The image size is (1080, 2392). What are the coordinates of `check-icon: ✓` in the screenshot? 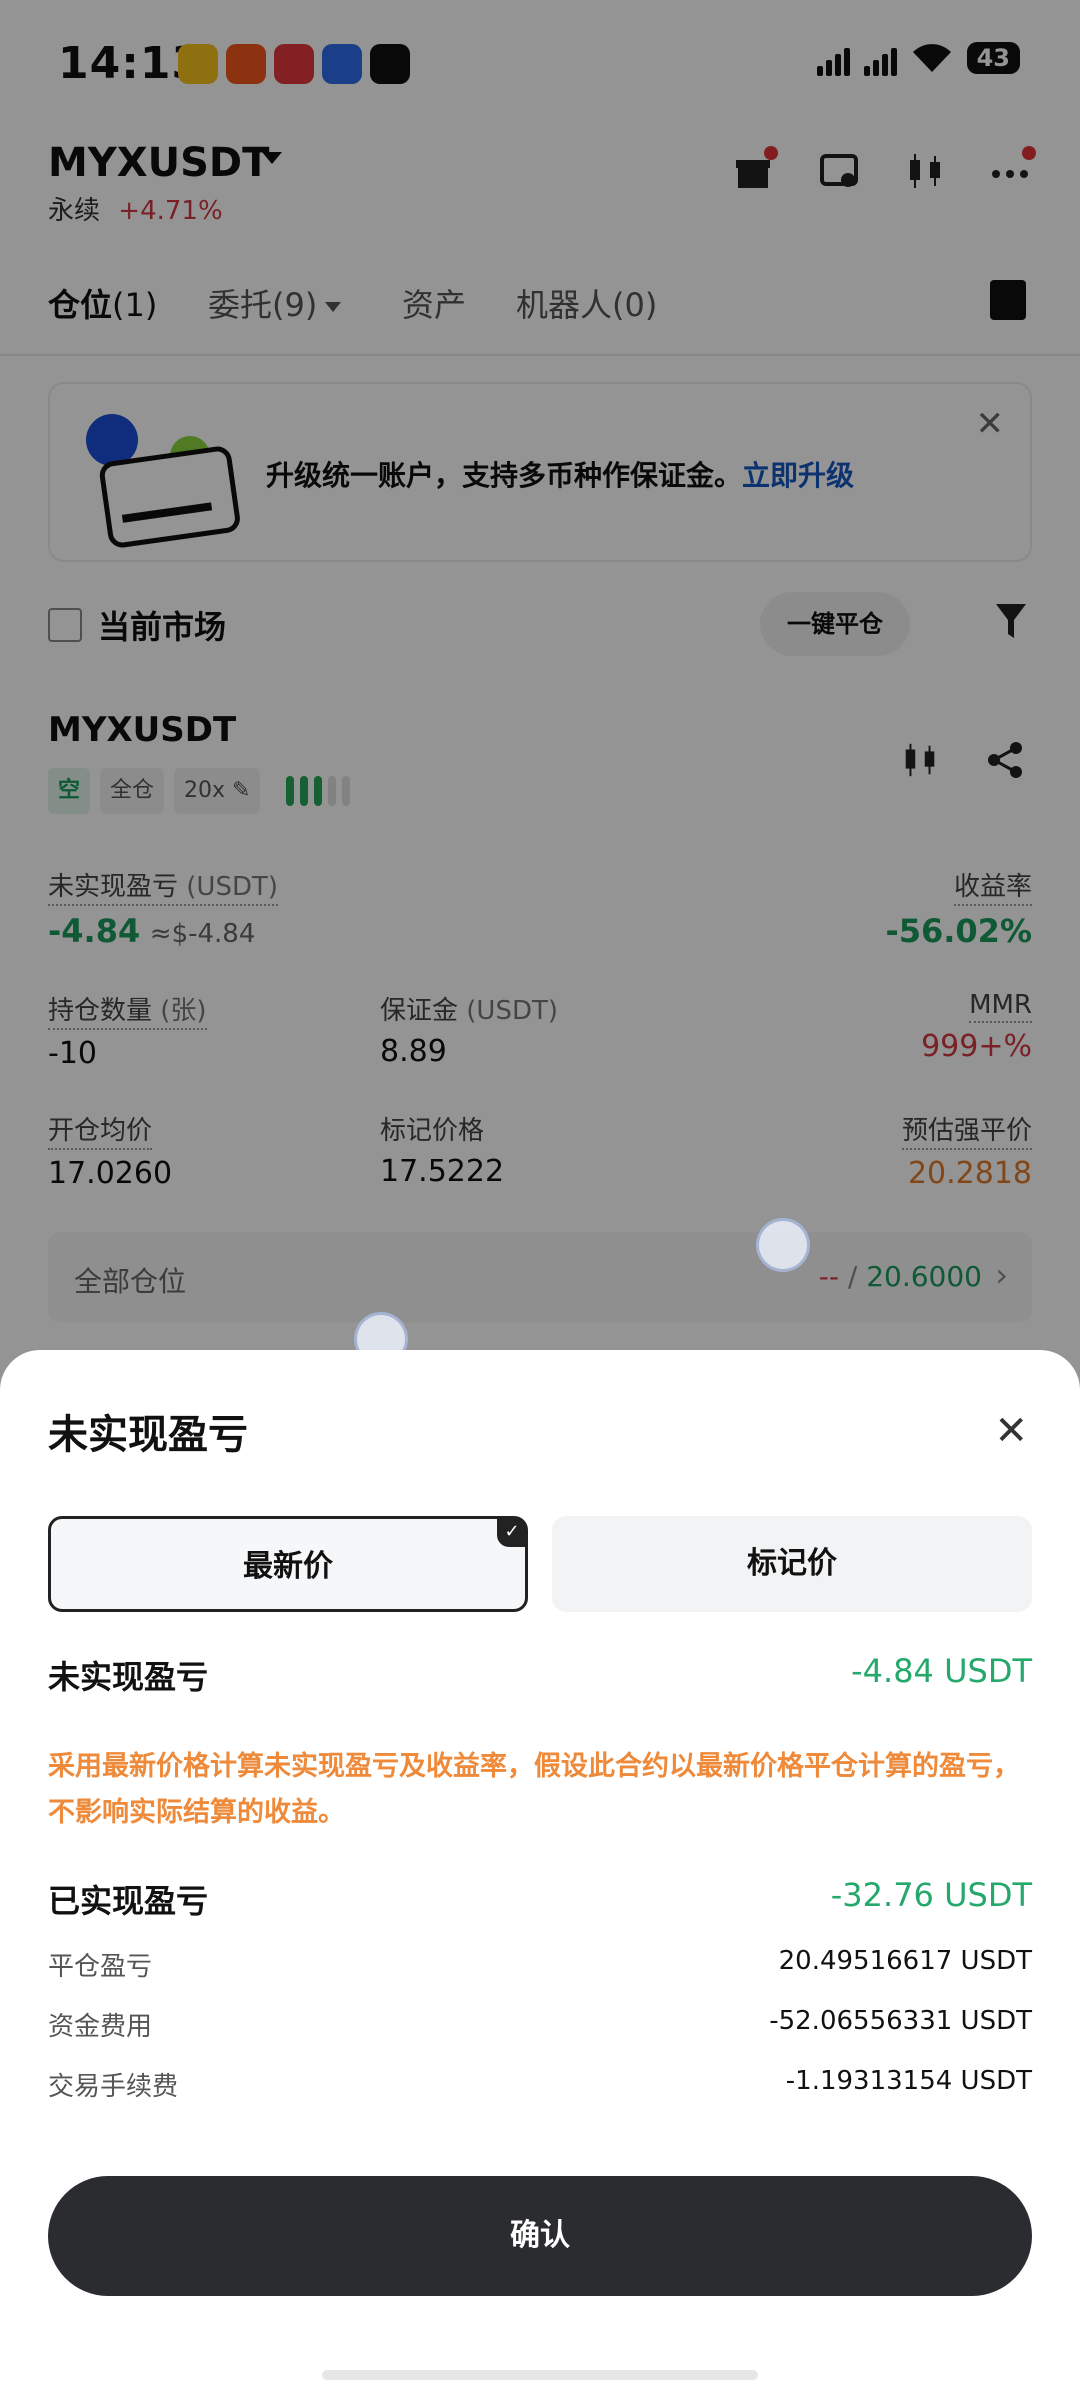 It's located at (512, 1532).